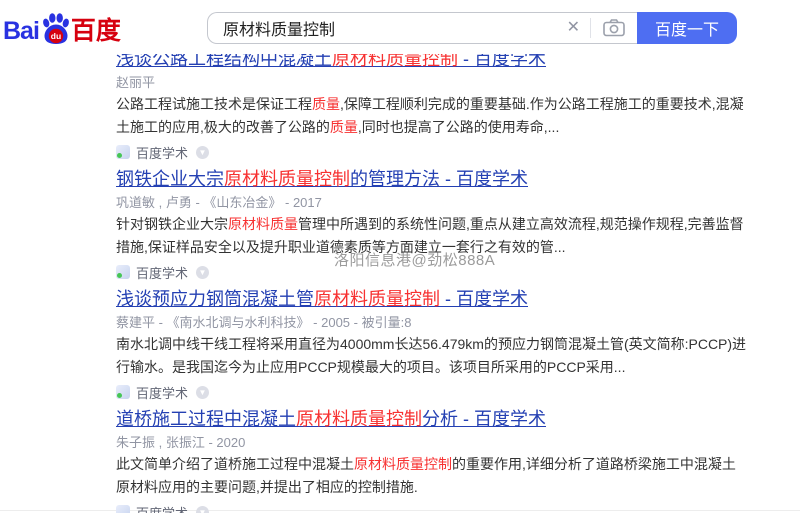 This screenshot has height=513, width=800. I want to click on result-title-link: 道桥施工过程中混凝土原材料质量控制分析 - 百度学术, so click(331, 419).